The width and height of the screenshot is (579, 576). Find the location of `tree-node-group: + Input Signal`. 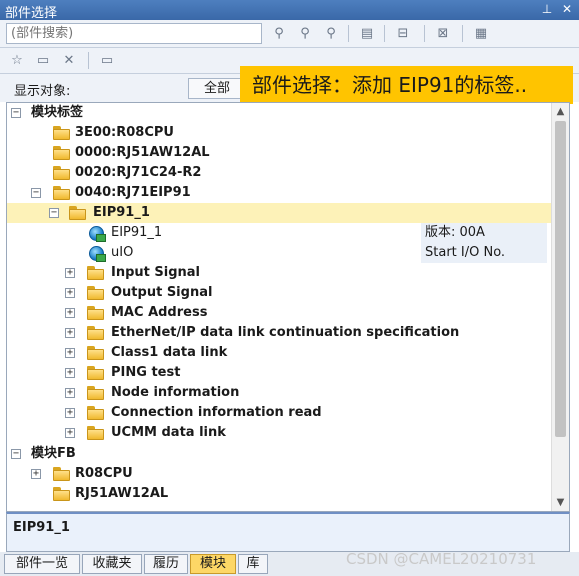

tree-node-group: + Input Signal is located at coordinates (279, 273).